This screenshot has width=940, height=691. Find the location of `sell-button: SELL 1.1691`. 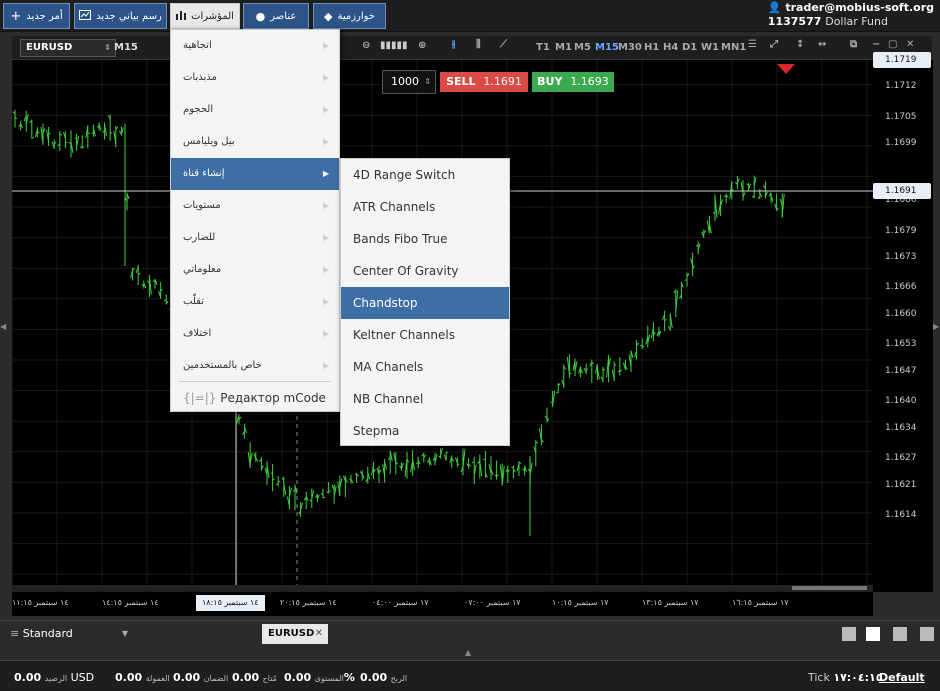

sell-button: SELL 1.1691 is located at coordinates (484, 82).